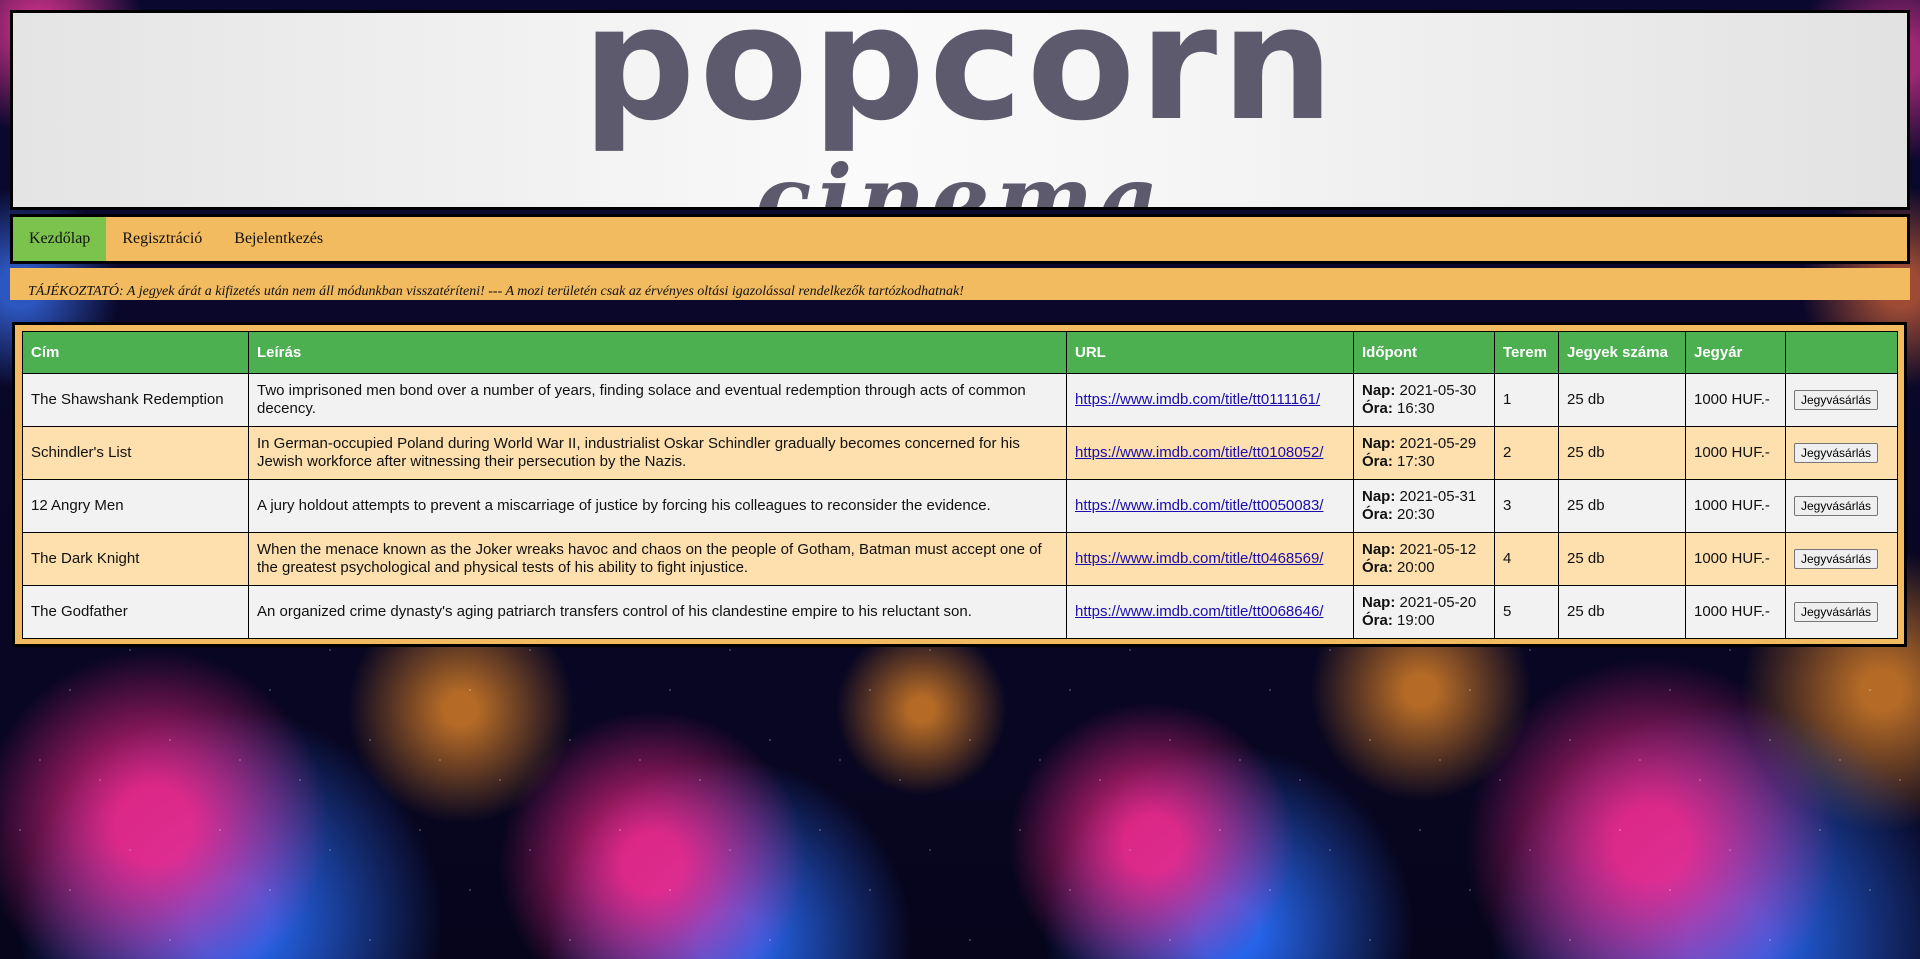 Image resolution: width=1920 pixels, height=959 pixels. I want to click on cell-room: 2, so click(1526, 453).